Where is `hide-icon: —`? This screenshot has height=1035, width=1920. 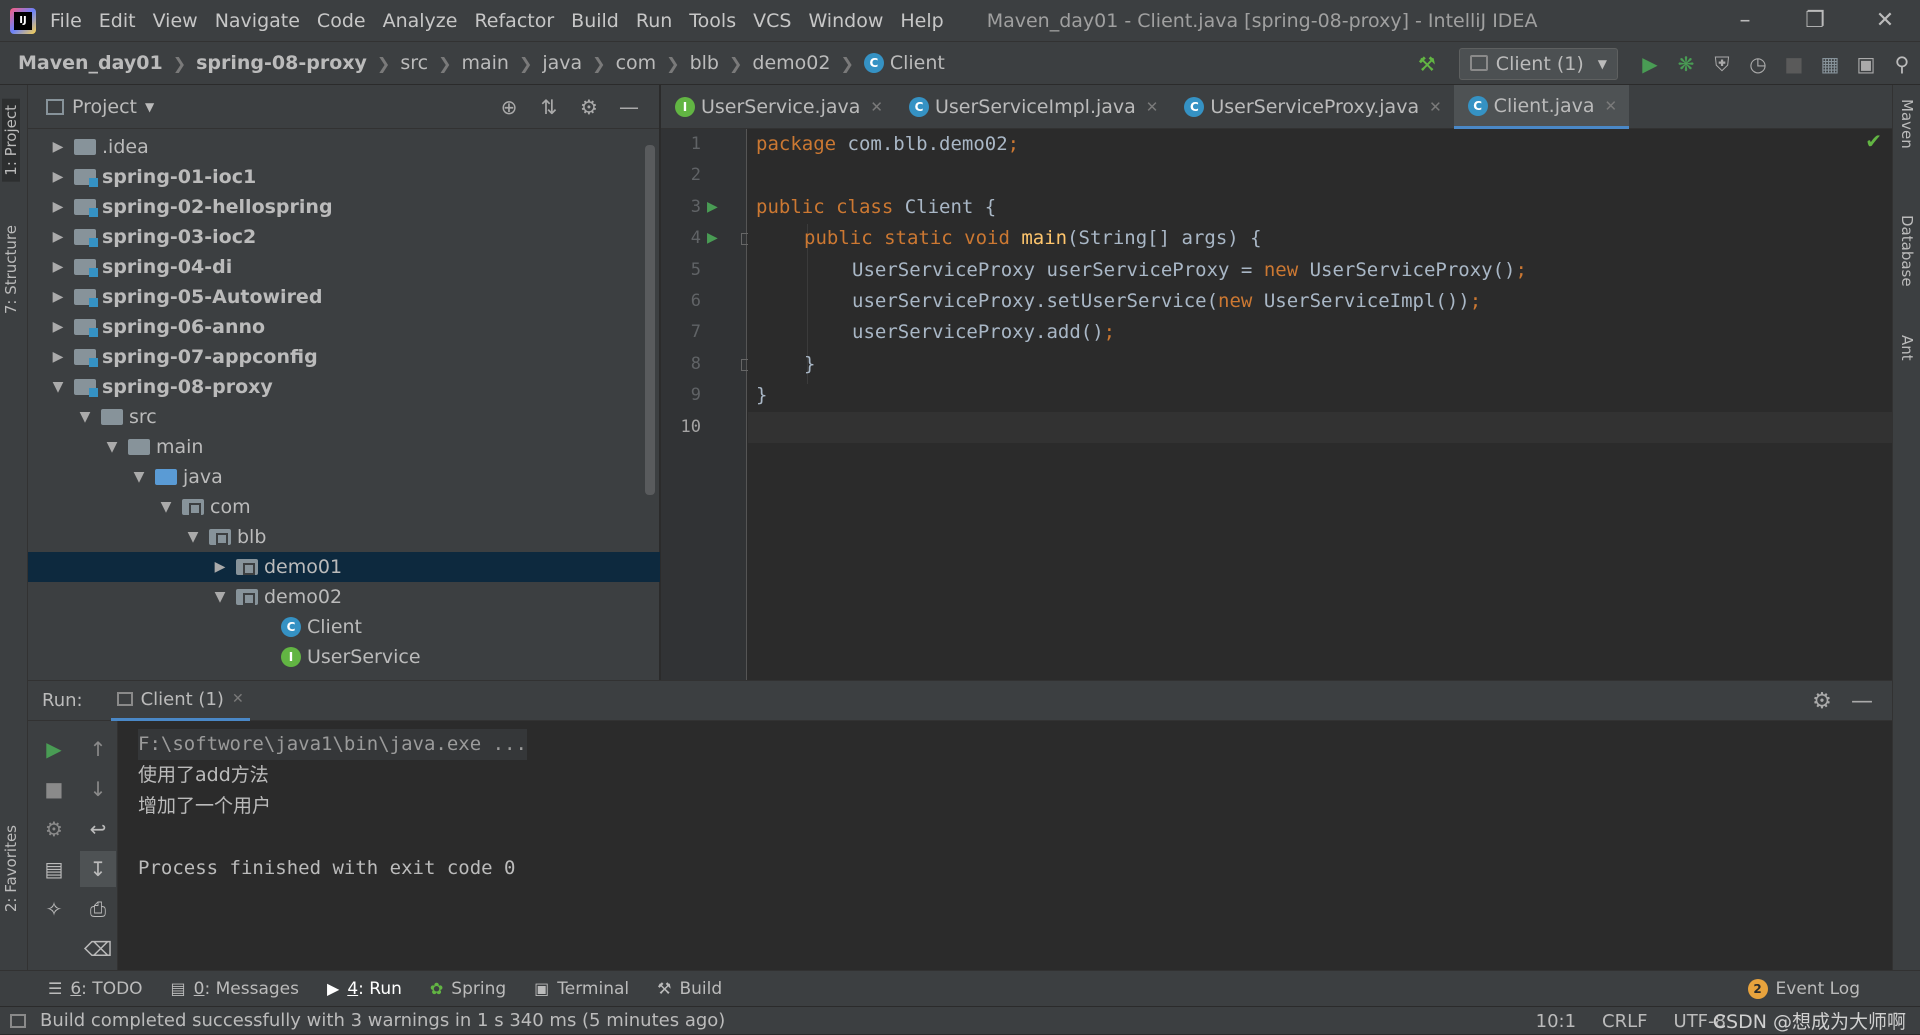
hide-icon: — is located at coordinates (1862, 701).